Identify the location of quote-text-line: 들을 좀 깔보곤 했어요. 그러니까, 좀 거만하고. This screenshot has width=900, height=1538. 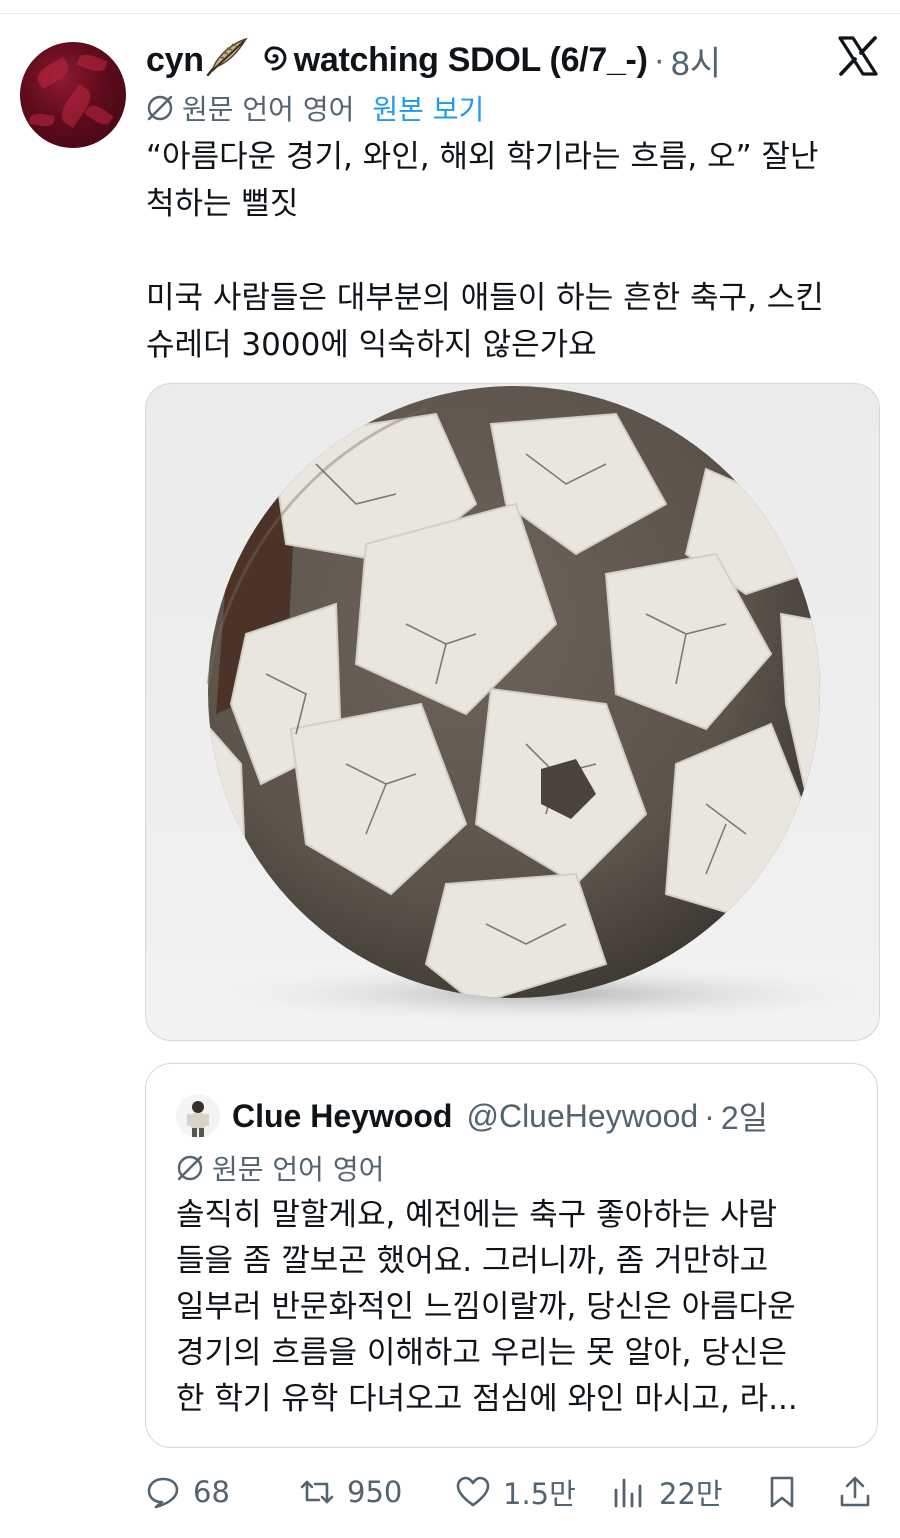
(472, 1261).